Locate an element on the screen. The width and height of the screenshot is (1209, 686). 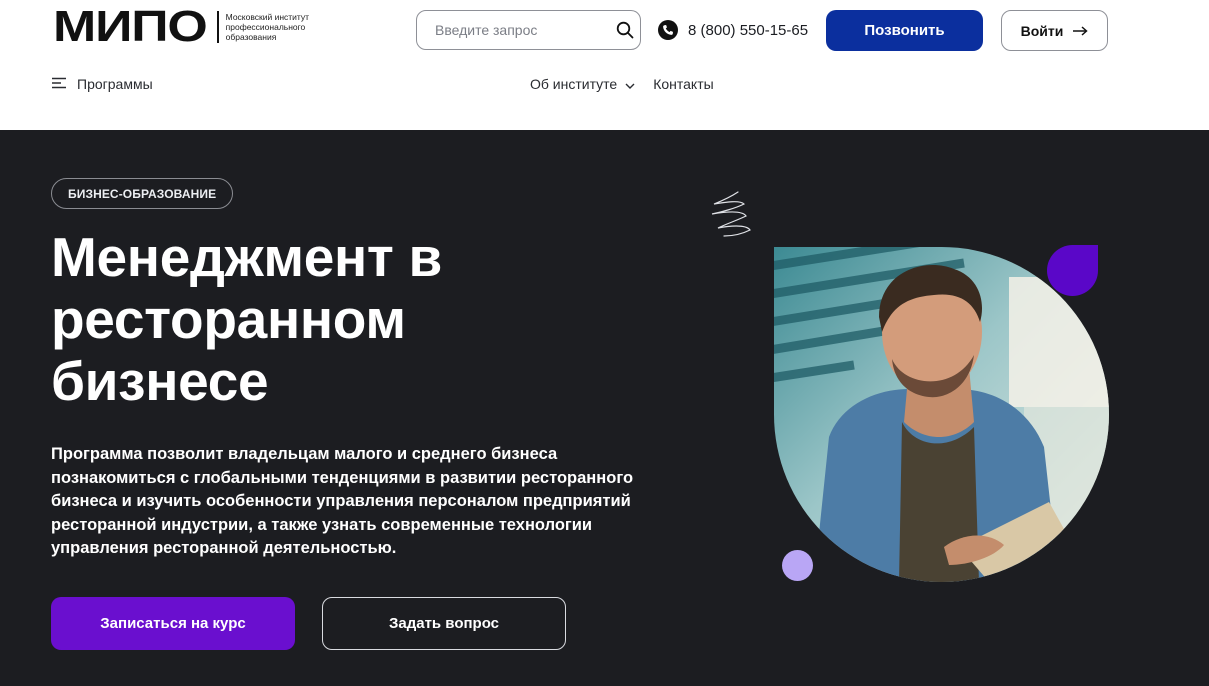
decorative-purple-shape is located at coordinates (1072, 270).